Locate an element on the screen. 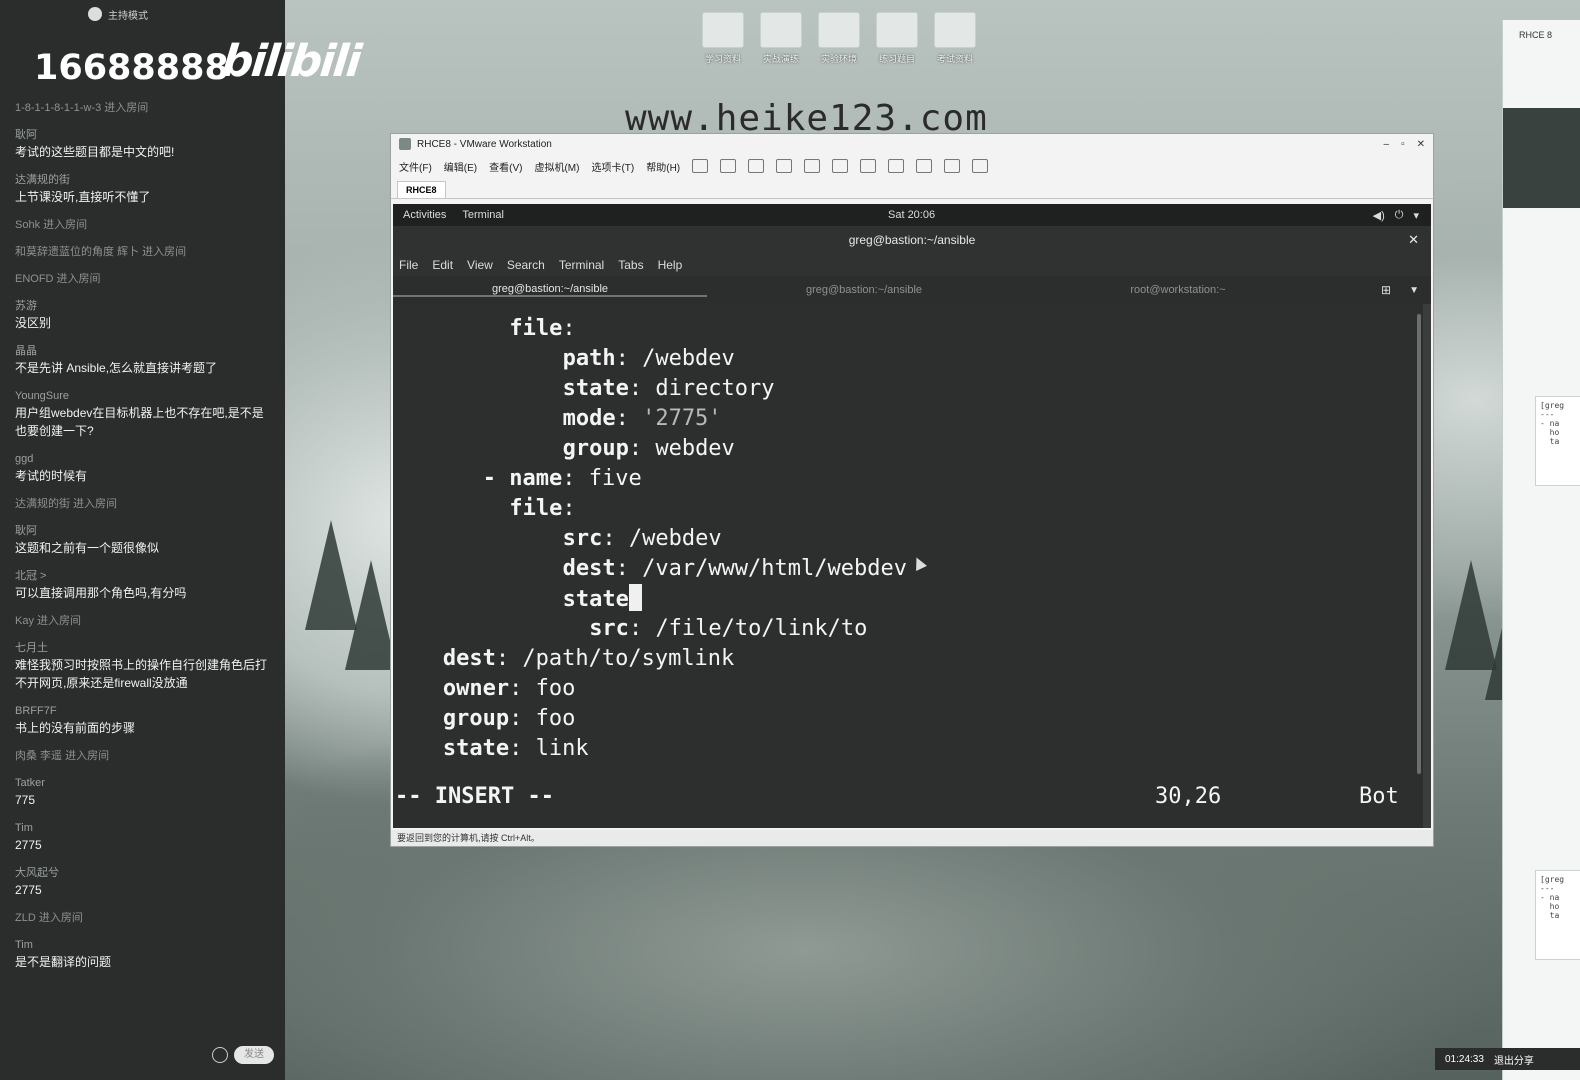 Image resolution: width=1580 pixels, height=1080 pixels. chat-username: ggd is located at coordinates (145, 459).